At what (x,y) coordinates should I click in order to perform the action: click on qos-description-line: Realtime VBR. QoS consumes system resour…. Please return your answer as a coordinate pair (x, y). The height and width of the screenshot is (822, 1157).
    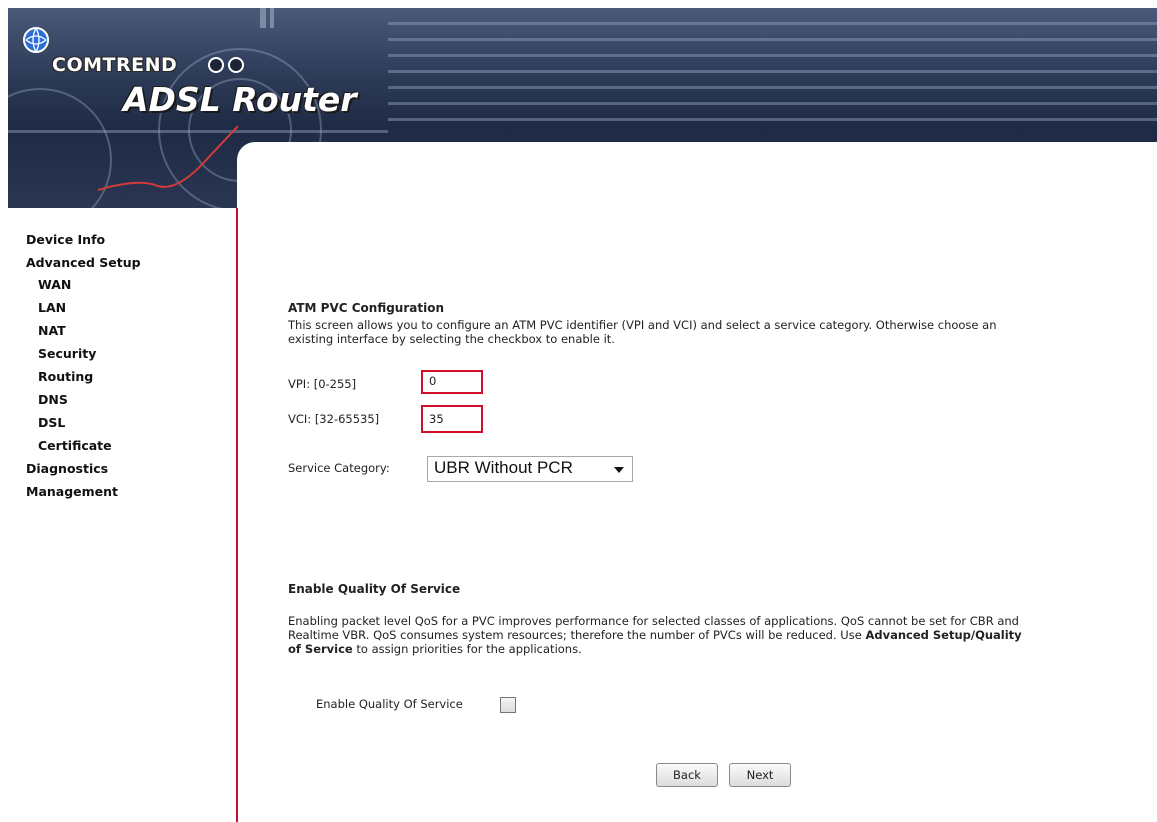
    Looking at the image, I should click on (655, 635).